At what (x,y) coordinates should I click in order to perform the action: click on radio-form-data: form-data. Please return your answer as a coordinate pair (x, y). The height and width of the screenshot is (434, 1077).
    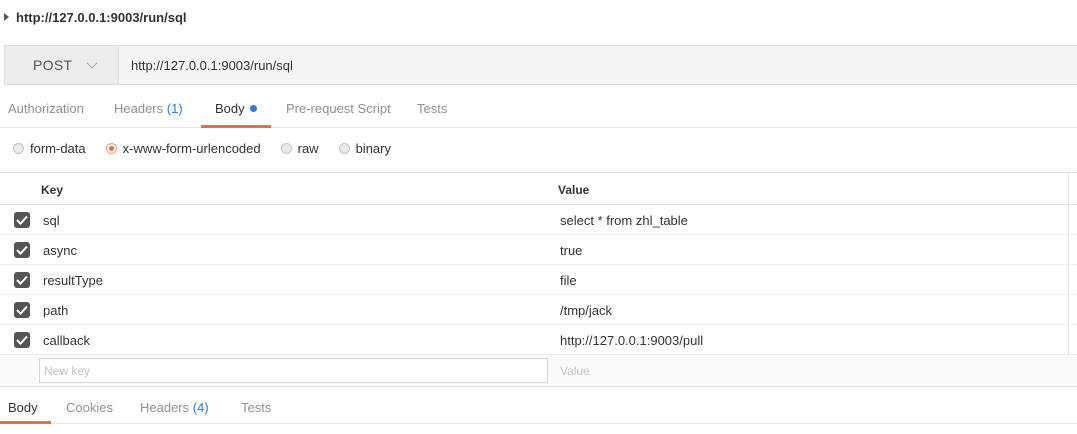
    Looking at the image, I should click on (49, 148).